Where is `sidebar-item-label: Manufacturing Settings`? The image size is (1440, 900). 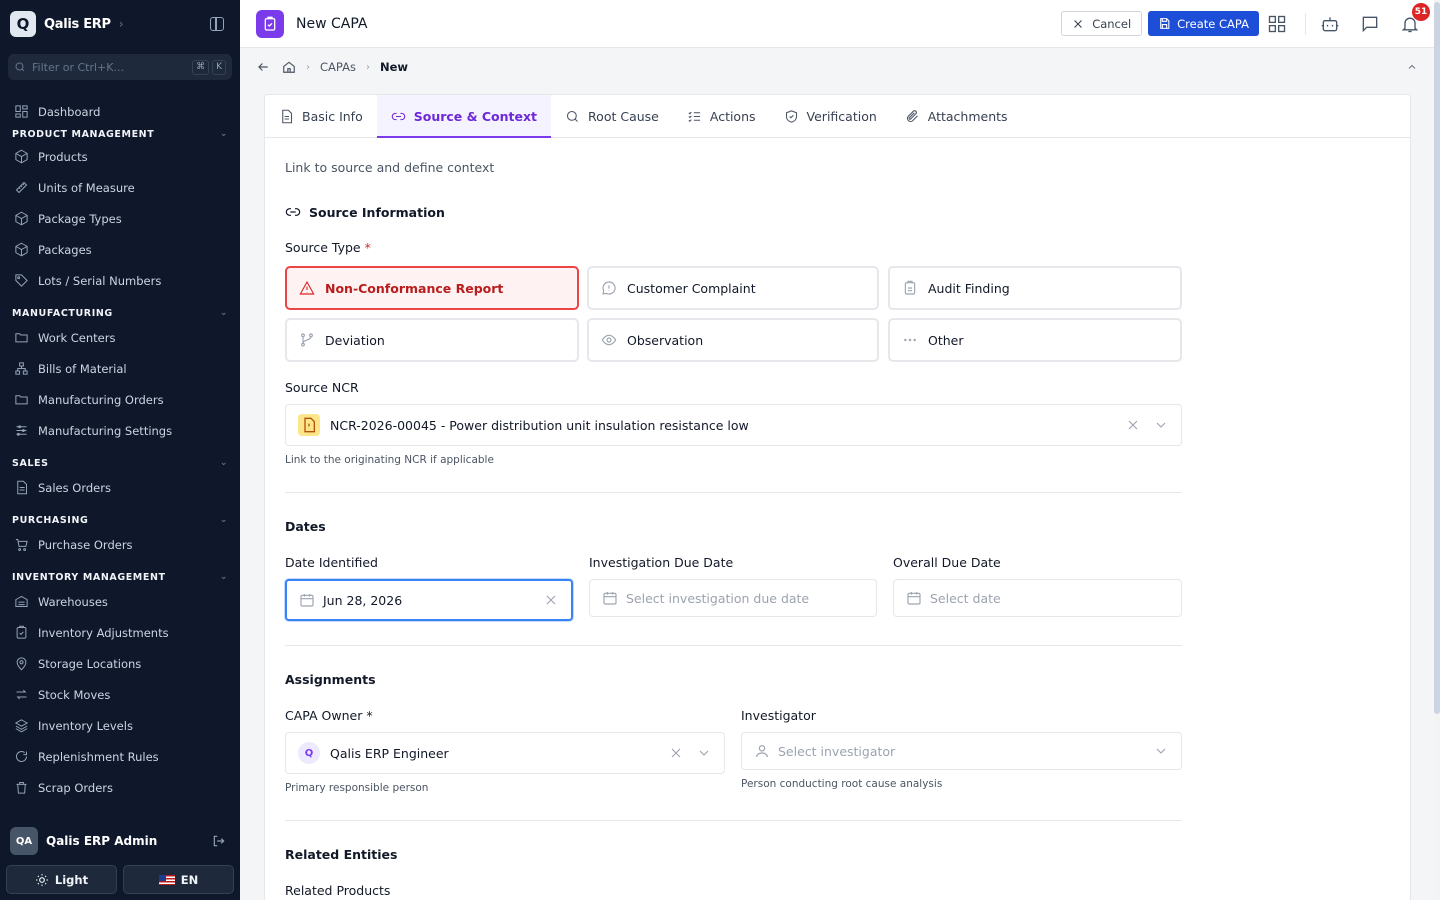
sidebar-item-label: Manufacturing Settings is located at coordinates (105, 430).